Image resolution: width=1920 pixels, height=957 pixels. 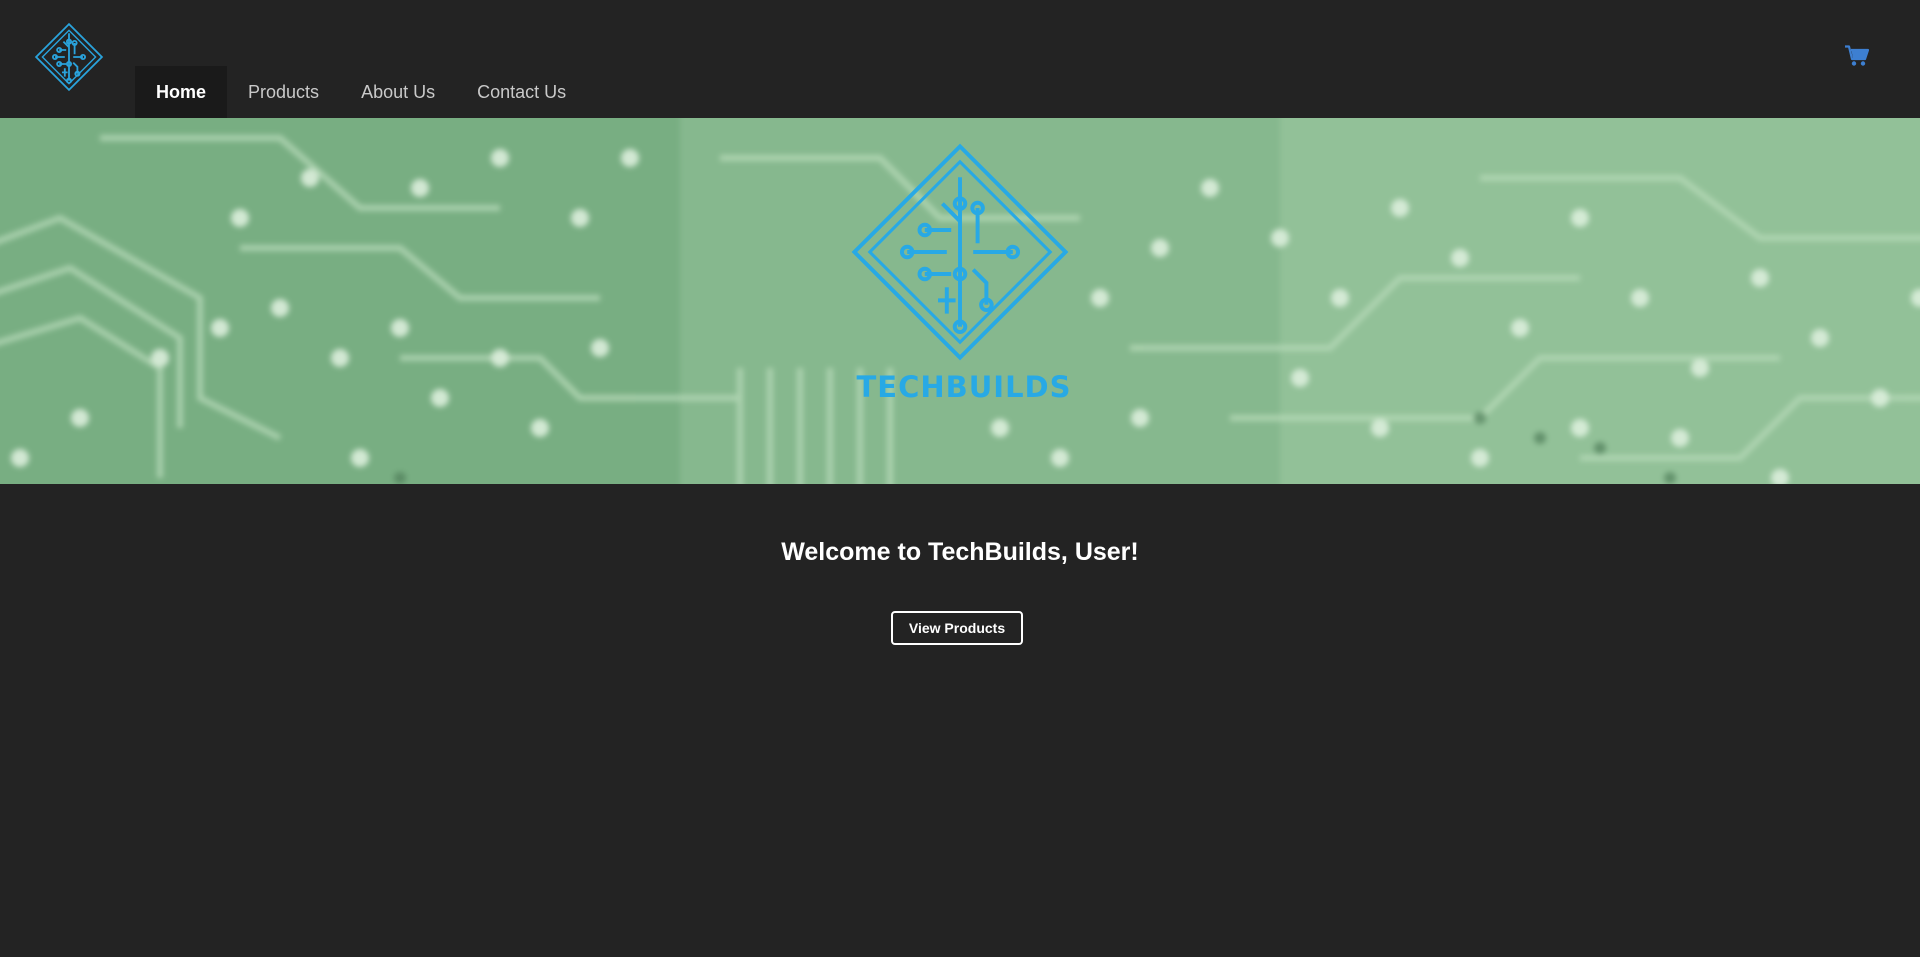 I want to click on welcome-heading: Welcome to TechBuilds, User!, so click(x=960, y=552).